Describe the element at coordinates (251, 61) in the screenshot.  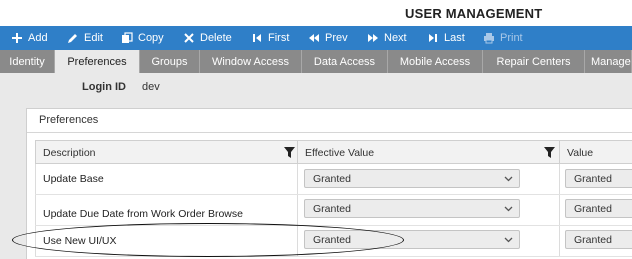
I see `tab-window-access: Window Access` at that location.